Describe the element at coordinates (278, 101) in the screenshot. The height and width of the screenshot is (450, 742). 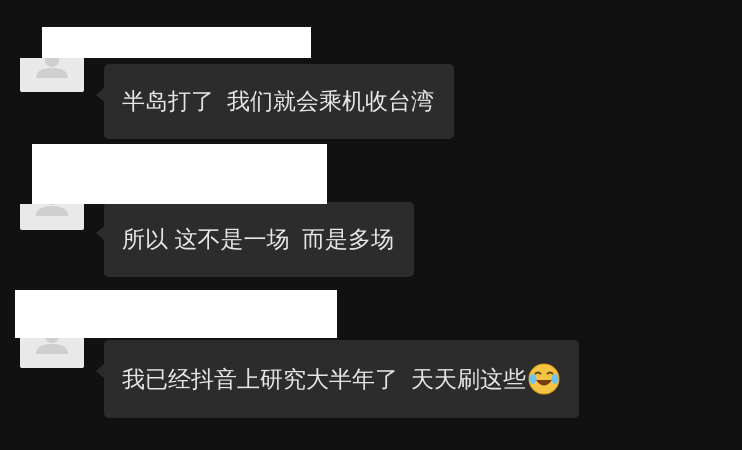
I see `message-text: 半岛打了 我们就会乘机收台湾` at that location.